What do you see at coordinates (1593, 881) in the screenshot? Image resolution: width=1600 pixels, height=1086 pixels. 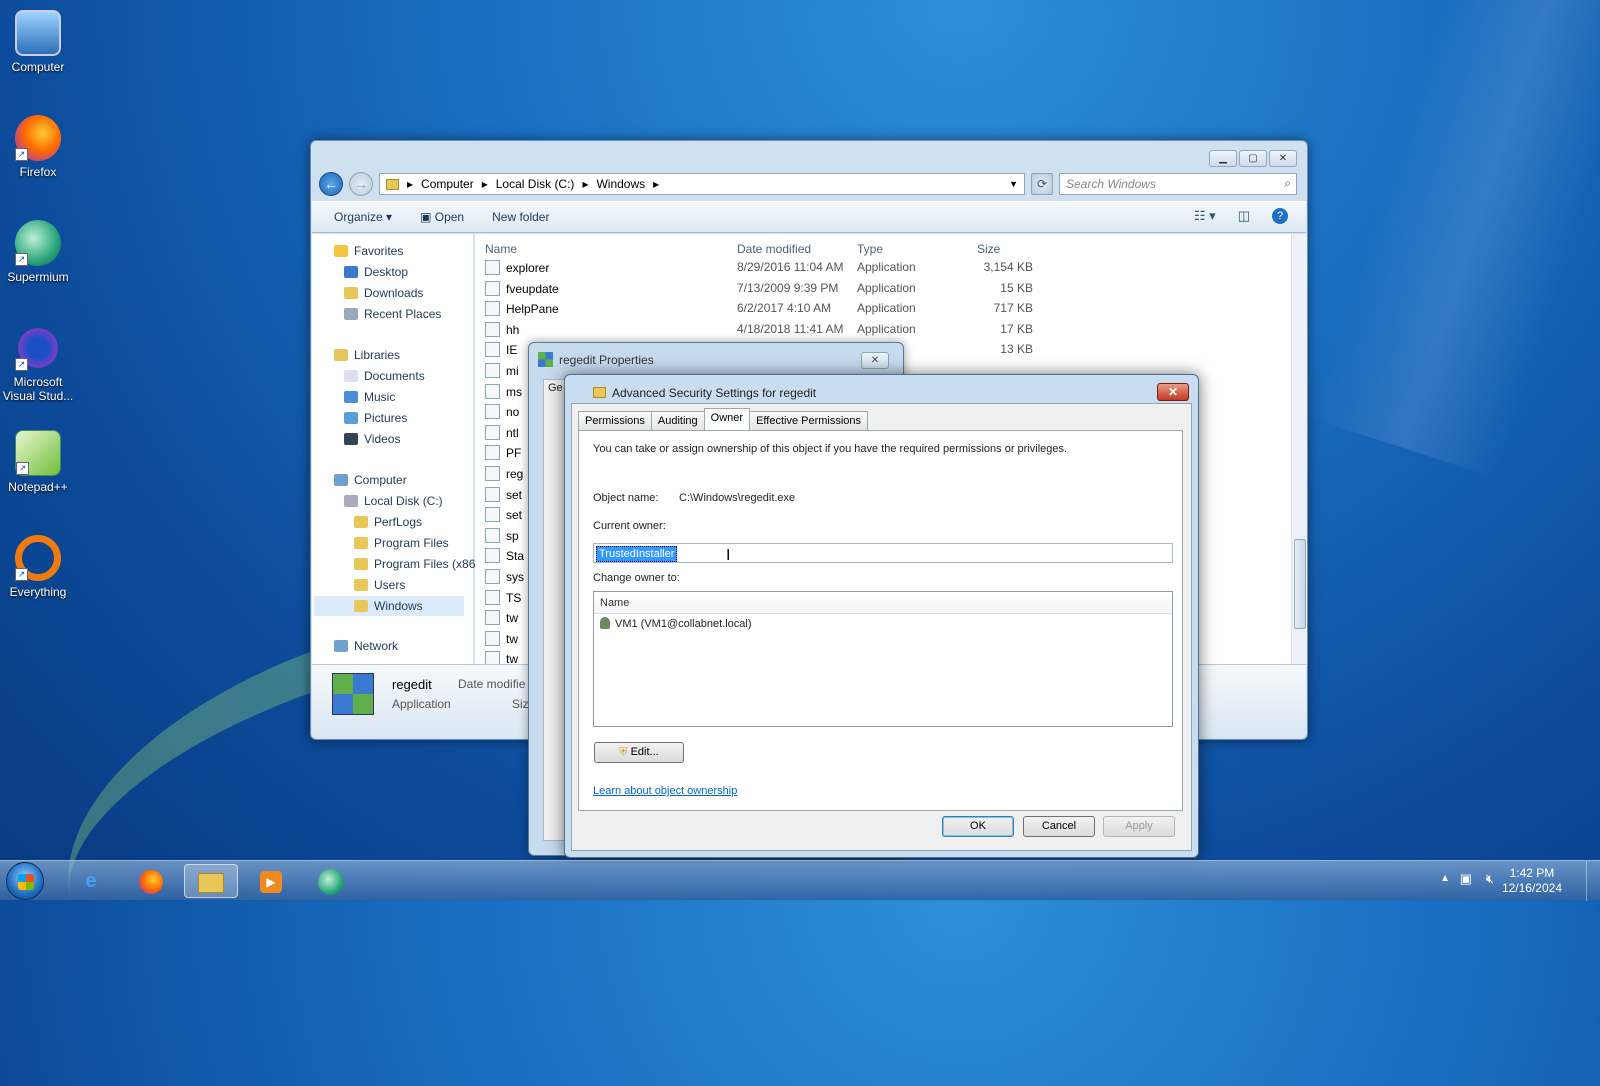 I see `show-desktop-button` at bounding box center [1593, 881].